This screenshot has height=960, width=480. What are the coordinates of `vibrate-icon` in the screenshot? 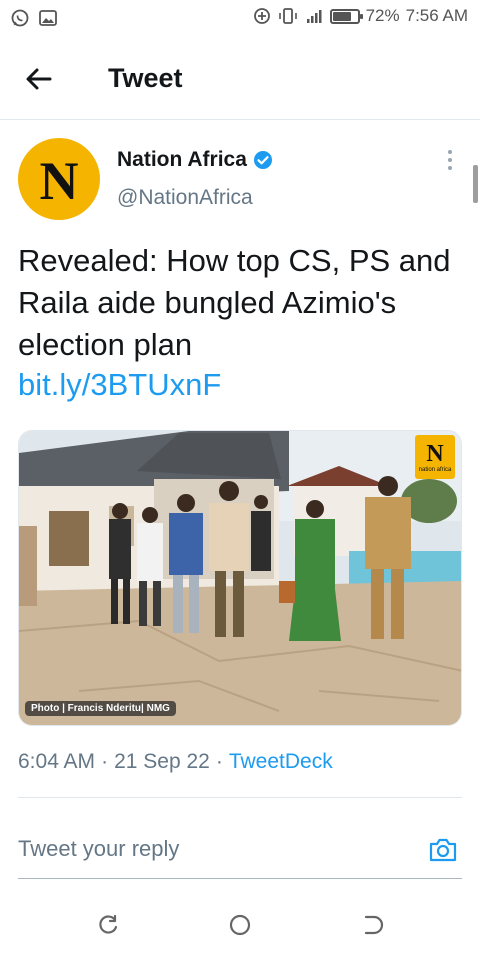 It's located at (287, 16).